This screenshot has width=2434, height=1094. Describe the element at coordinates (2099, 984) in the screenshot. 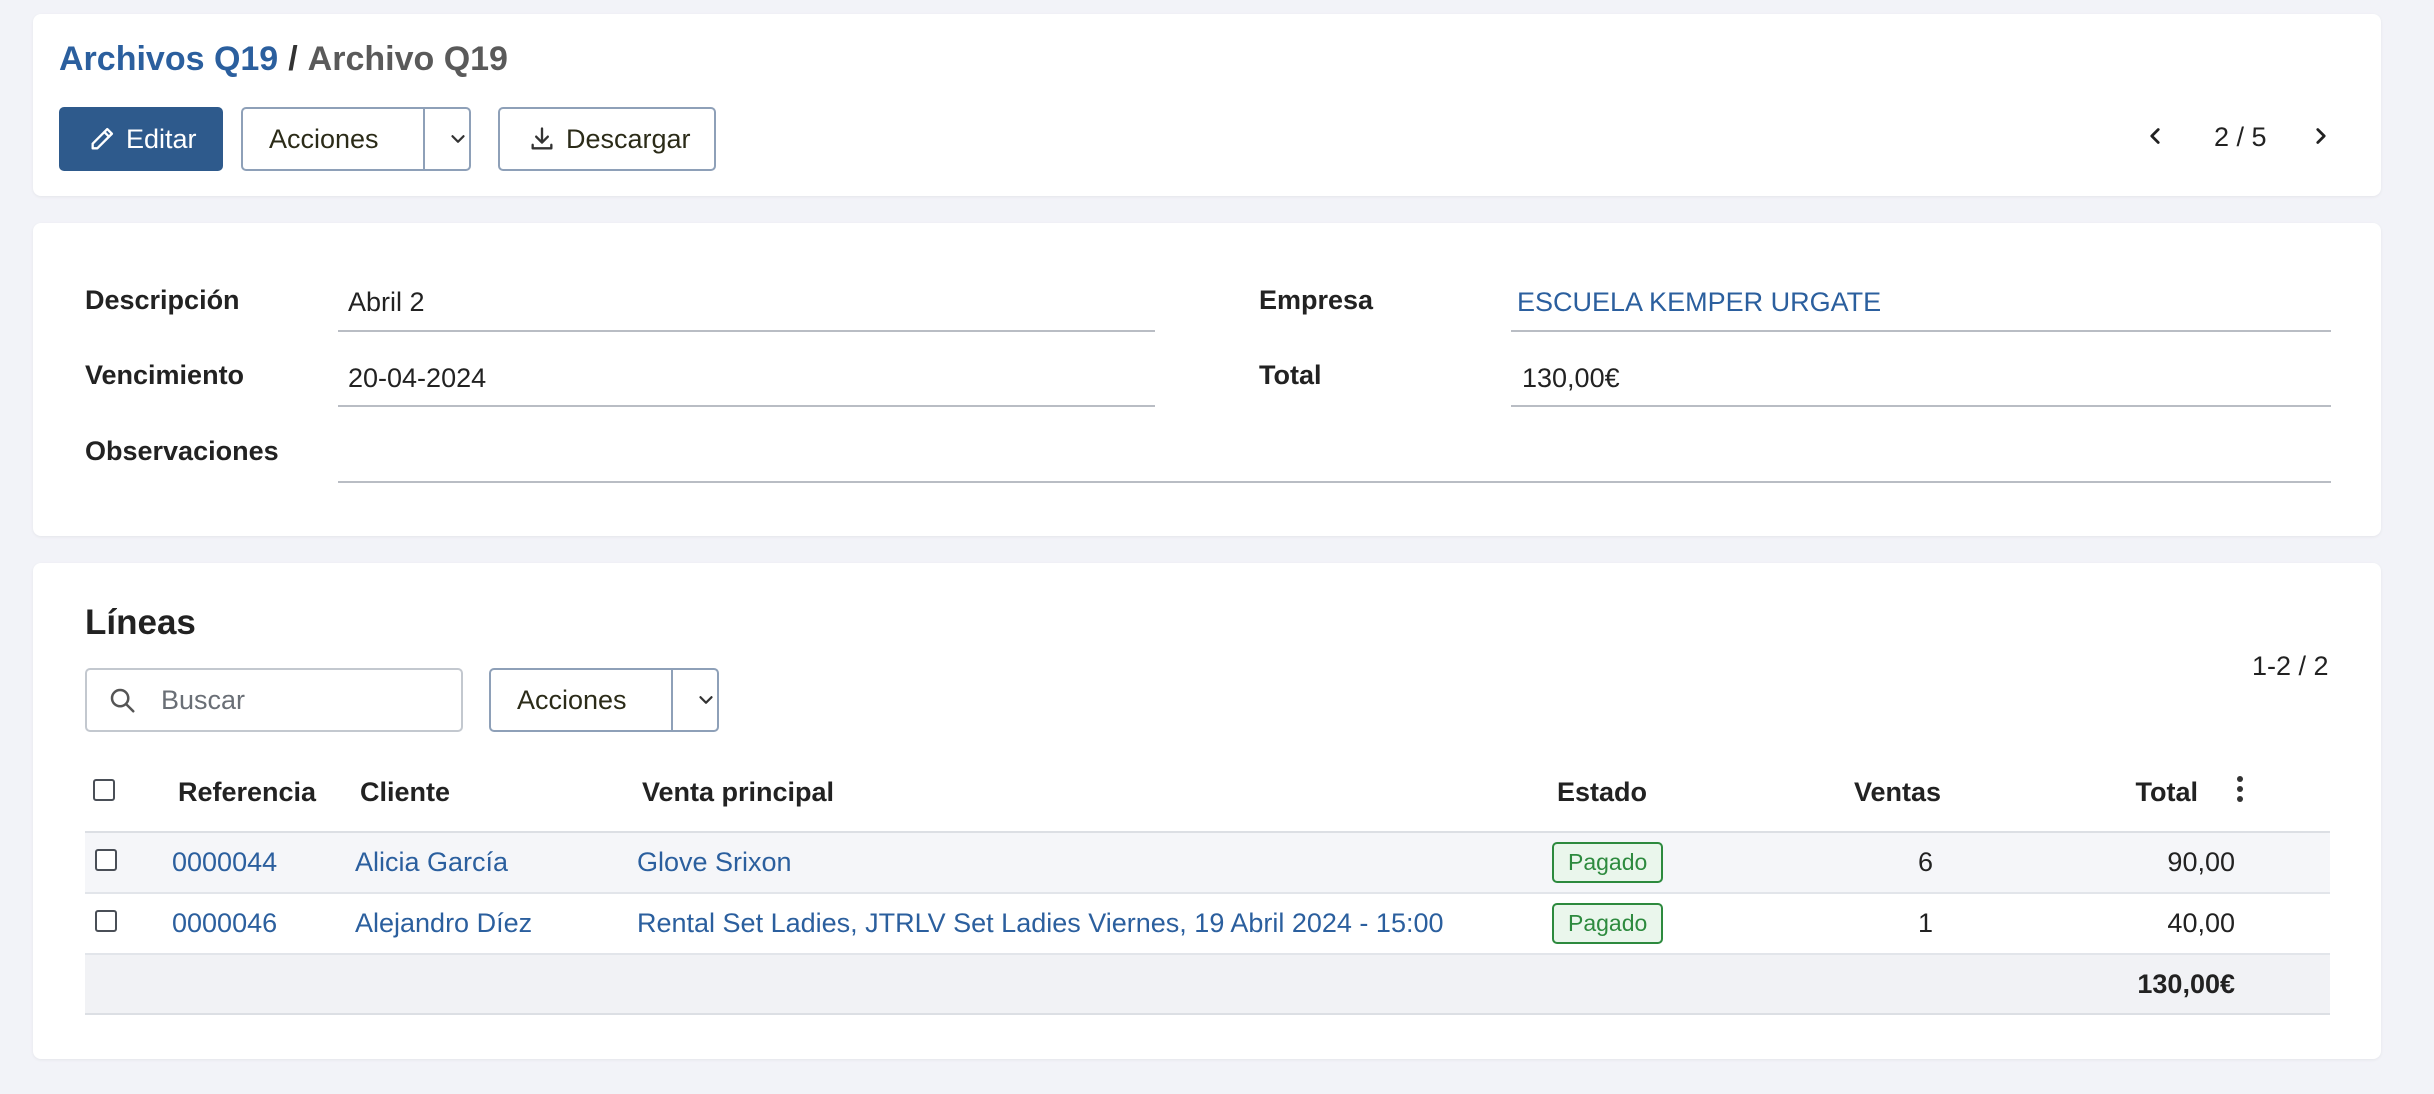

I see `footer-total: 130,00€` at that location.